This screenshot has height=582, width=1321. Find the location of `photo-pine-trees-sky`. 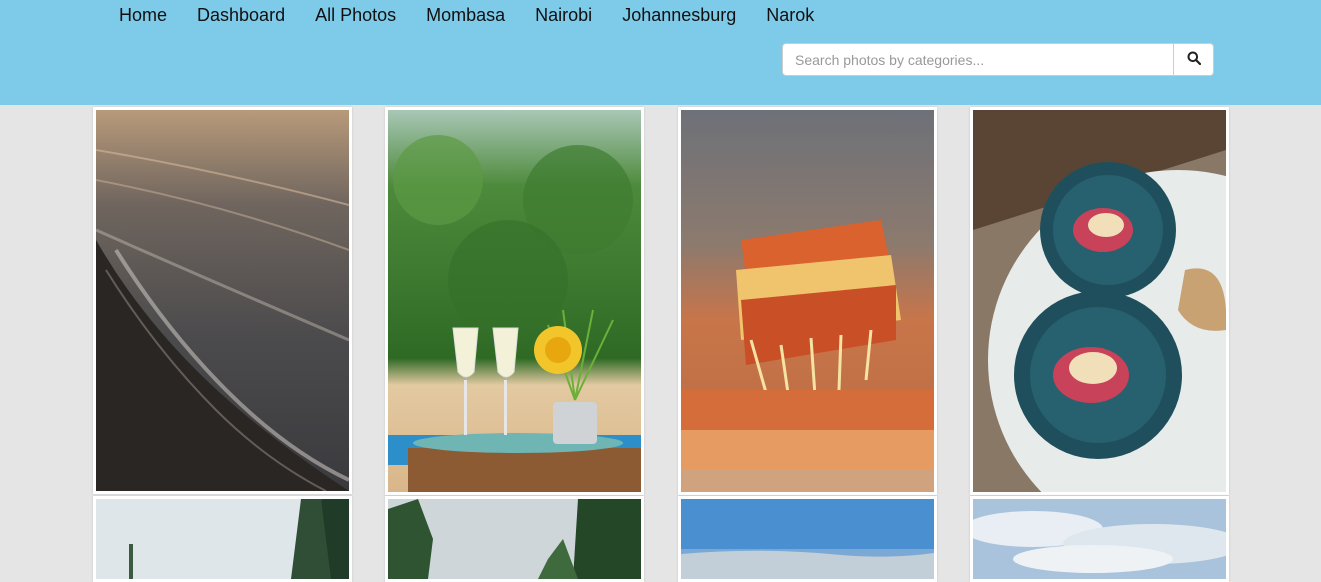

photo-pine-trees-sky is located at coordinates (222, 539).